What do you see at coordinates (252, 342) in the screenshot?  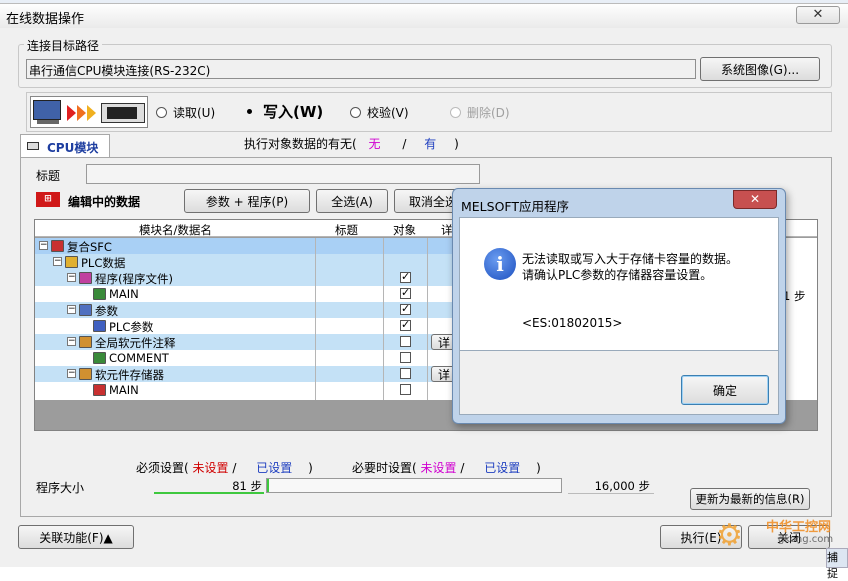 I see `table-row: − 全局软元件注释详` at bounding box center [252, 342].